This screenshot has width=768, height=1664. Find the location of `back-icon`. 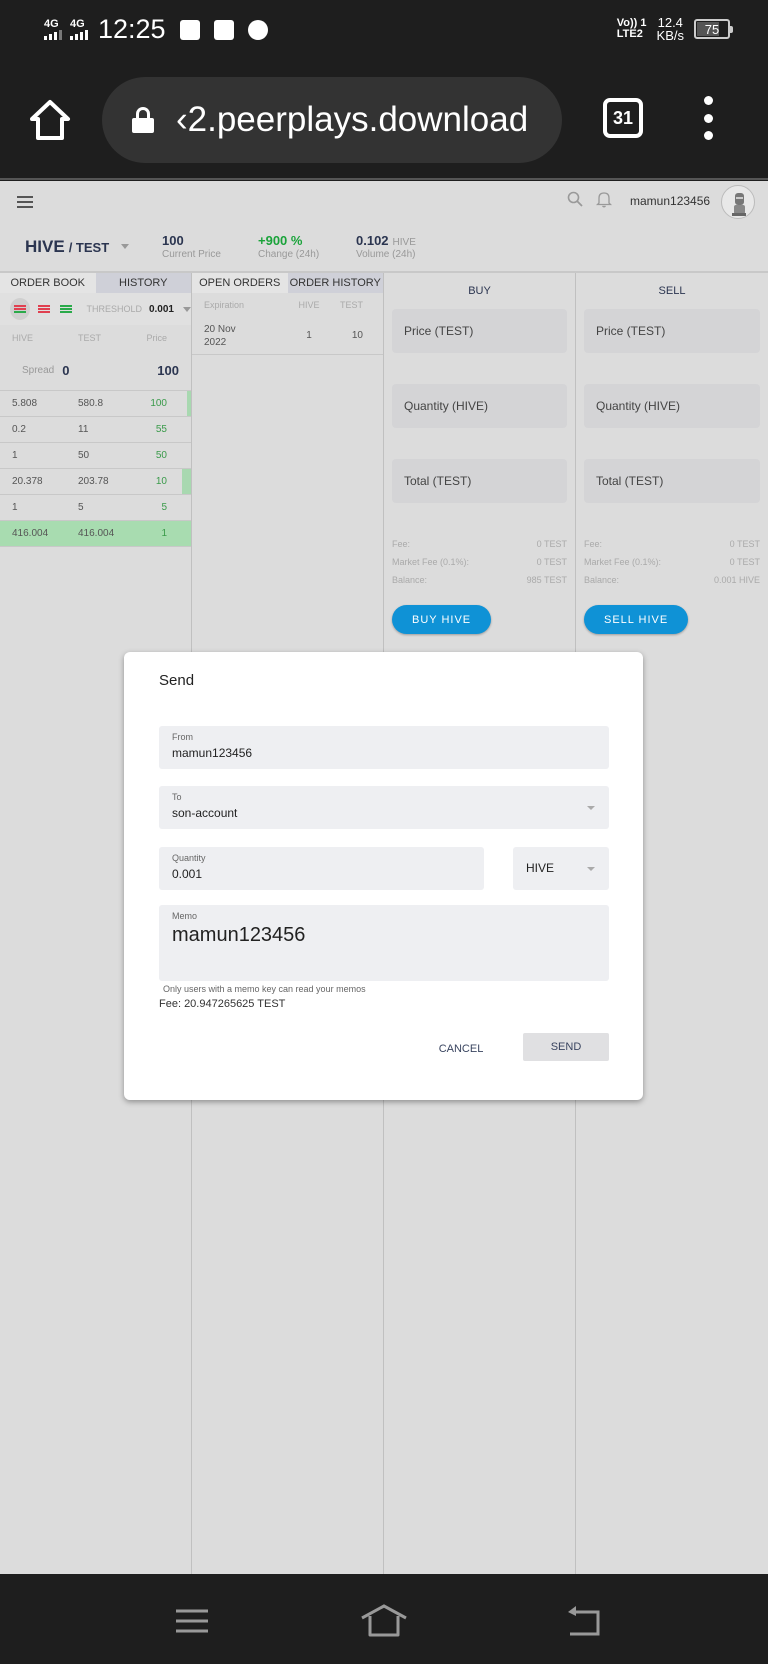

back-icon is located at coordinates (584, 1621).